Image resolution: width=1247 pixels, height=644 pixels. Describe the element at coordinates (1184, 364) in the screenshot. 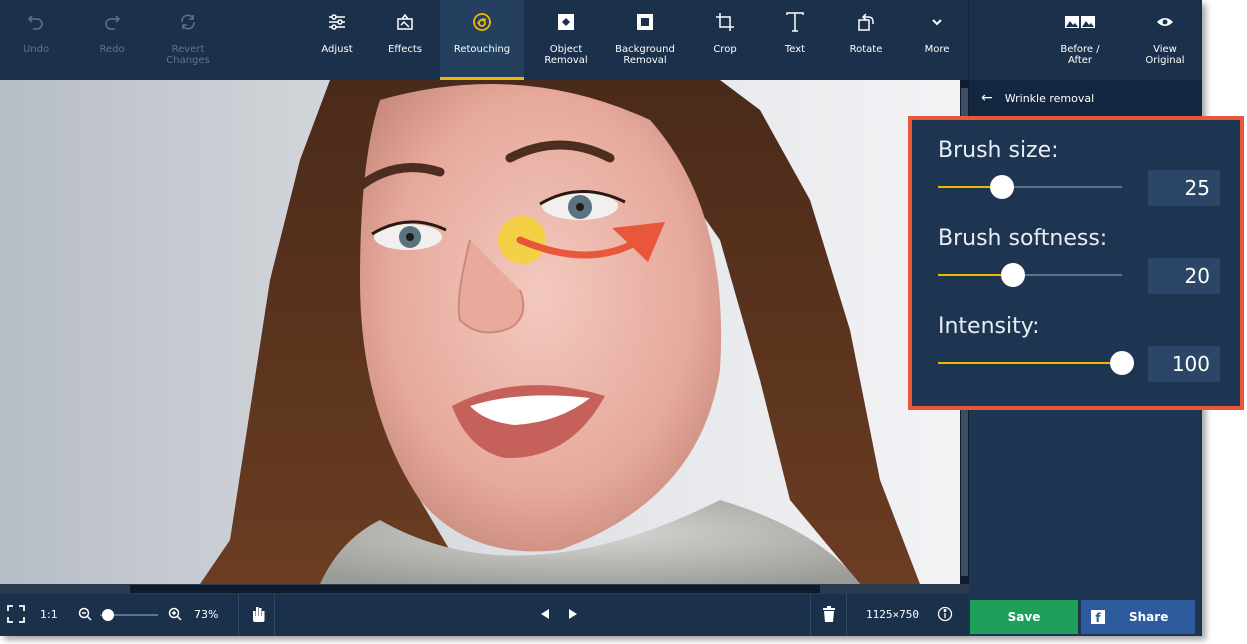

I see `intensity-value: 100` at that location.